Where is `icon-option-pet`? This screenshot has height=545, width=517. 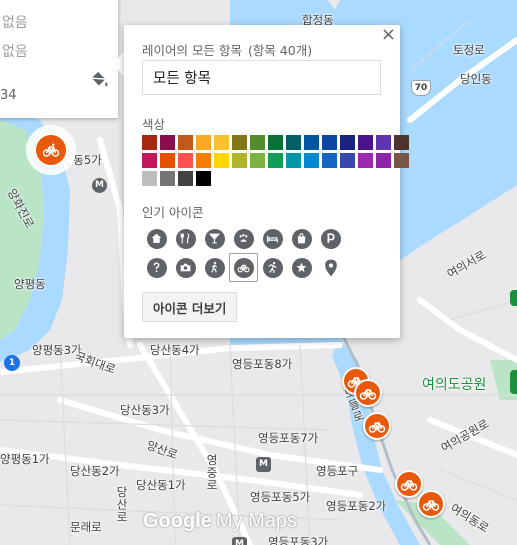
icon-option-pet is located at coordinates (243, 238).